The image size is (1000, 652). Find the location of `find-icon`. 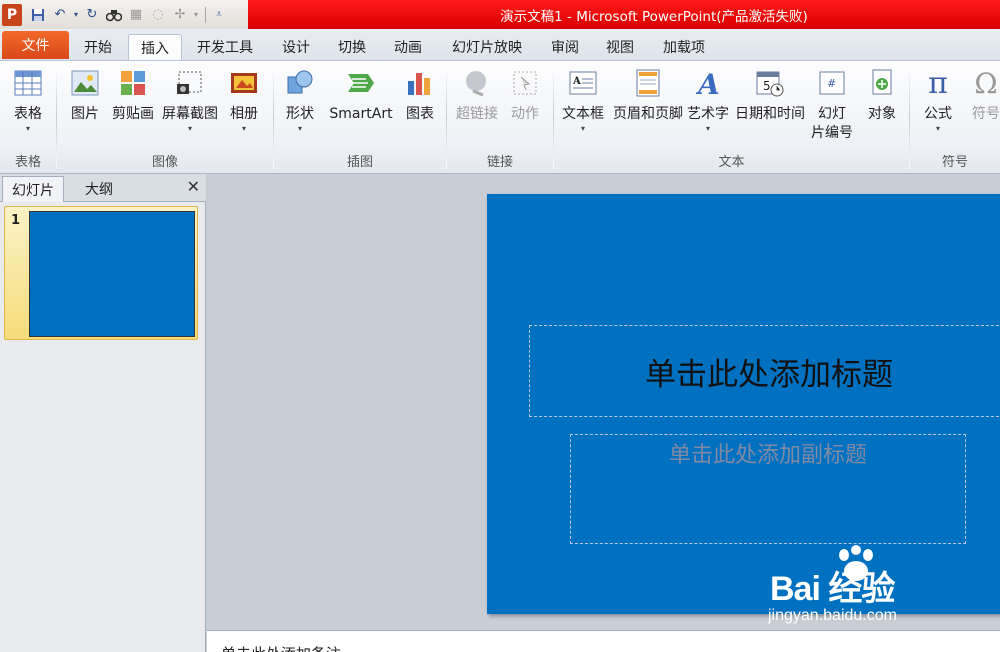

find-icon is located at coordinates (114, 15).